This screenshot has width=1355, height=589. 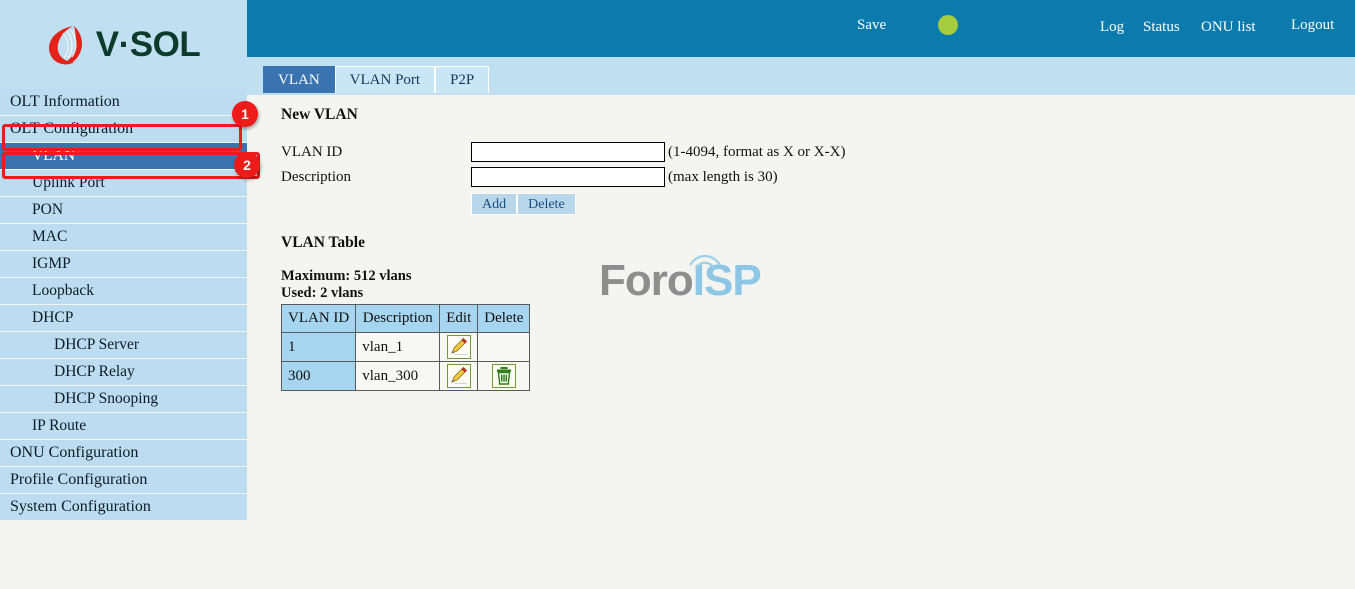 I want to click on tab-vlan: VLAN, so click(x=299, y=79).